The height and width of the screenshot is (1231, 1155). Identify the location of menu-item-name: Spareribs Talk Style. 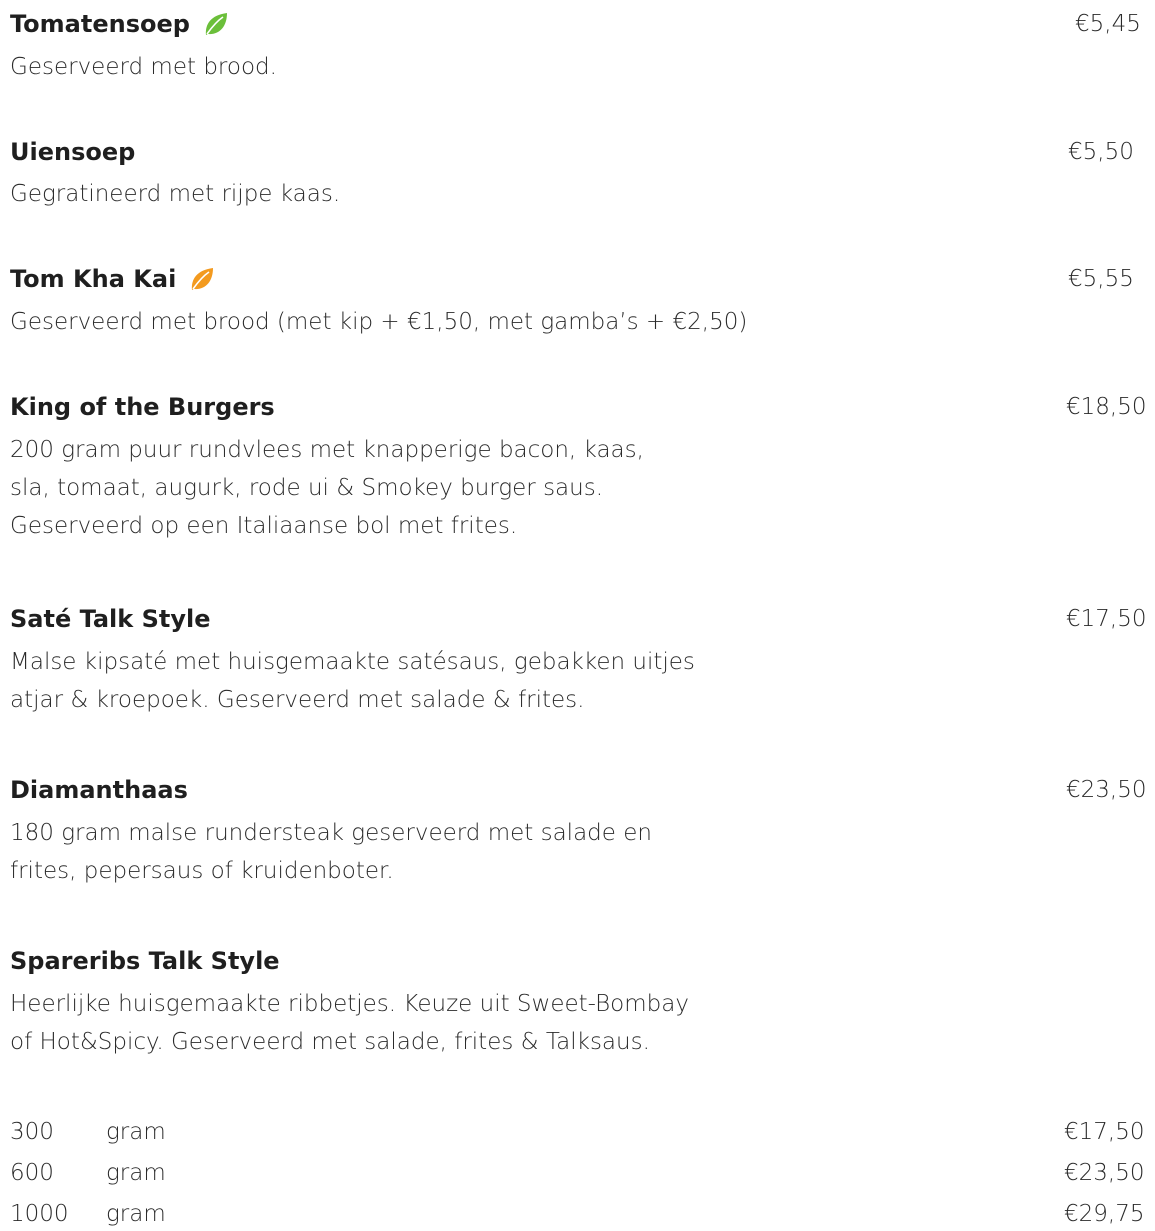
(145, 961).